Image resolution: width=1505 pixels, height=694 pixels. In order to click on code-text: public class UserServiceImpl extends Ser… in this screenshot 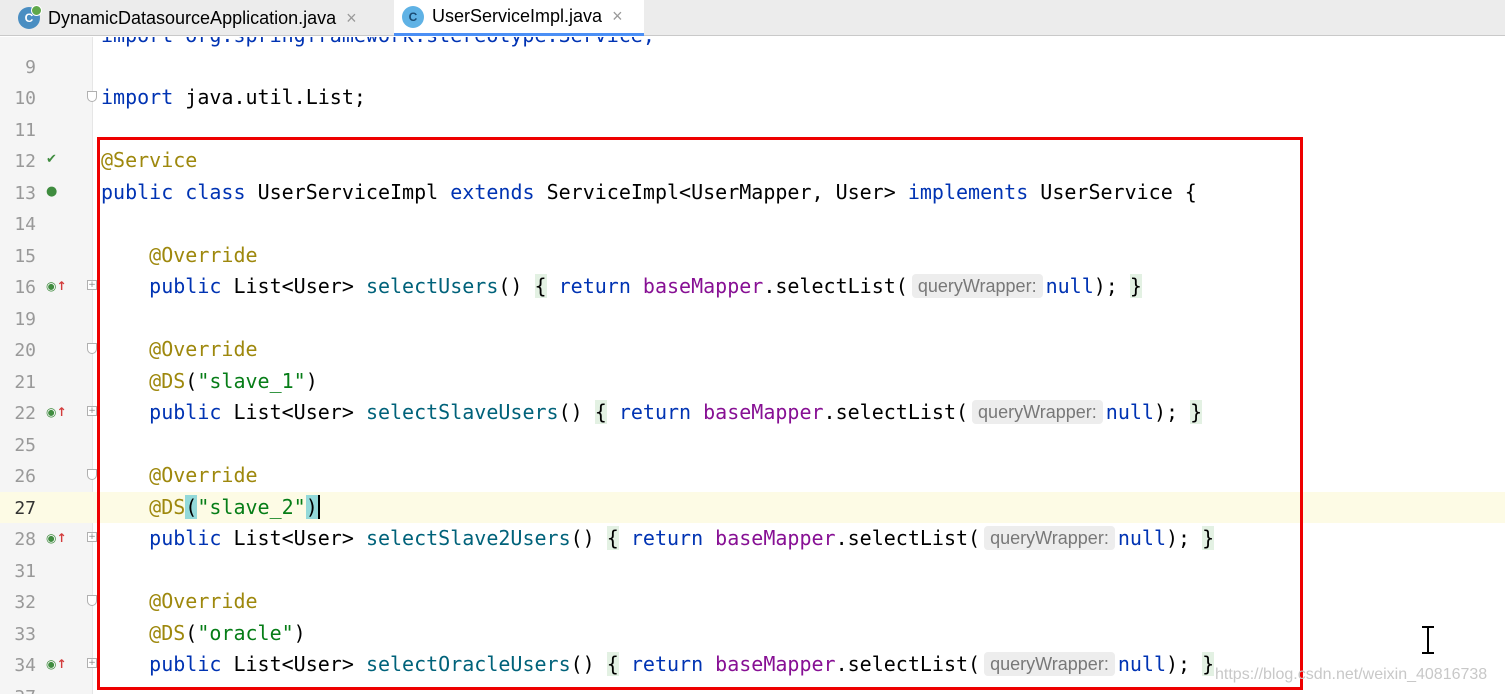, I will do `click(649, 192)`.